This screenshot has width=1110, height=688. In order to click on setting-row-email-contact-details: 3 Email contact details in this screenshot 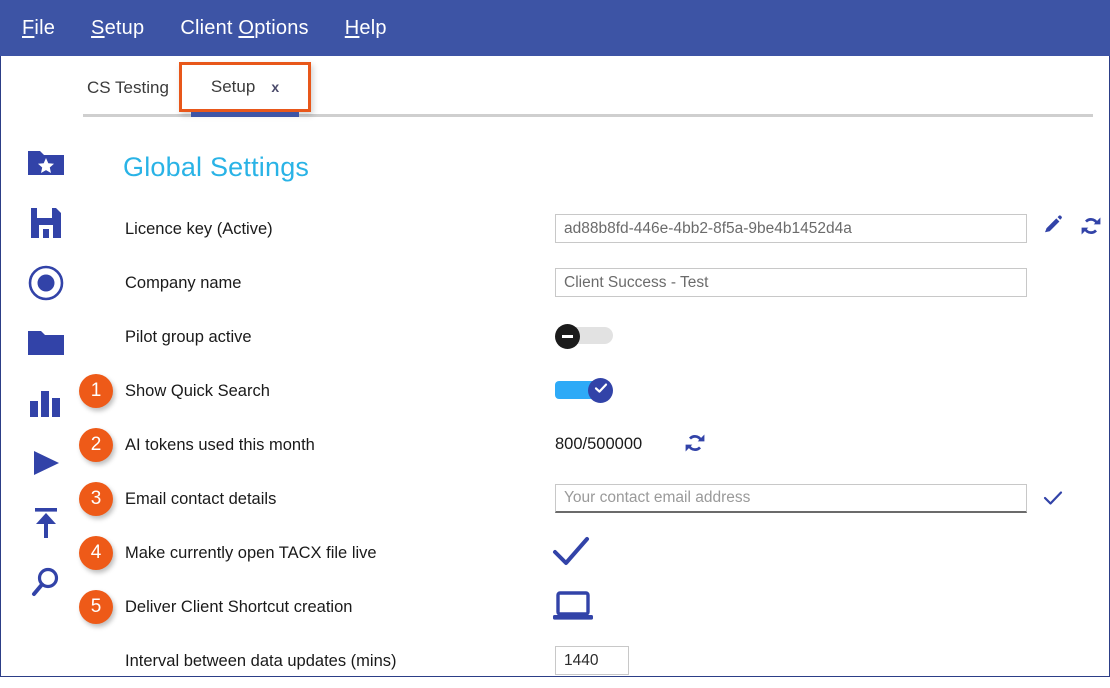, I will do `click(594, 503)`.